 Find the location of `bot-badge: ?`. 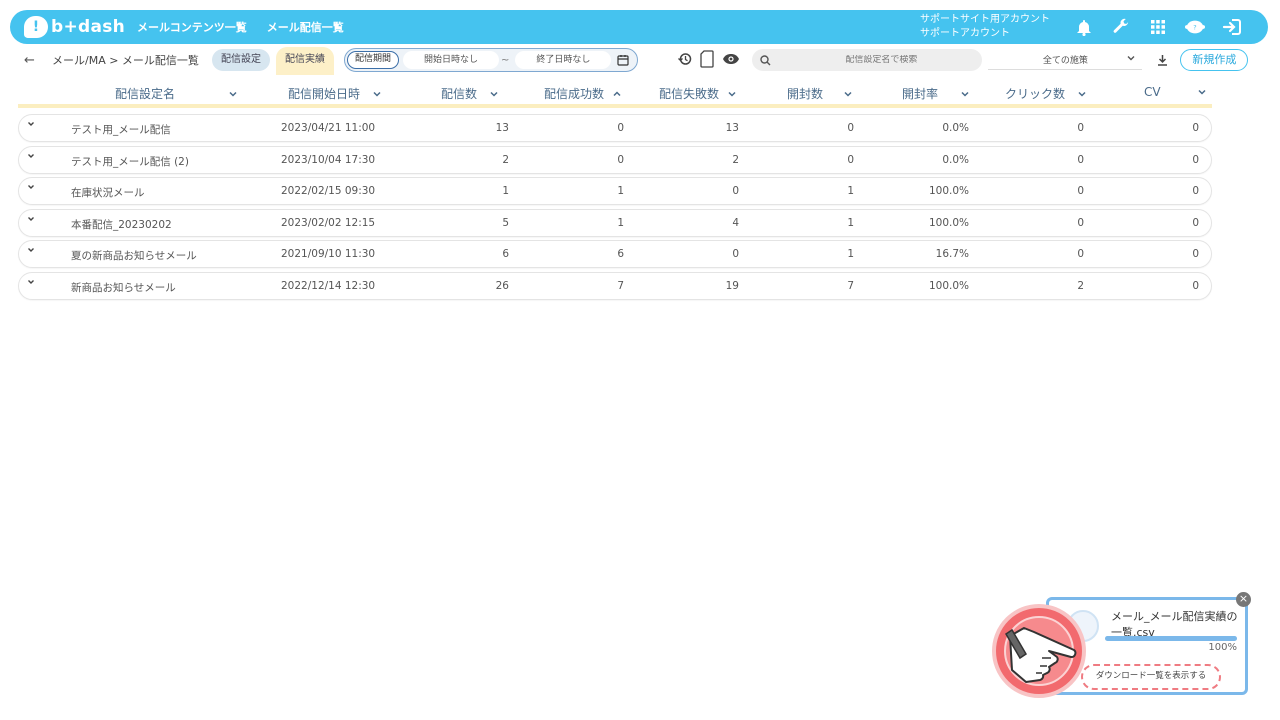

bot-badge: ? is located at coordinates (1194, 28).